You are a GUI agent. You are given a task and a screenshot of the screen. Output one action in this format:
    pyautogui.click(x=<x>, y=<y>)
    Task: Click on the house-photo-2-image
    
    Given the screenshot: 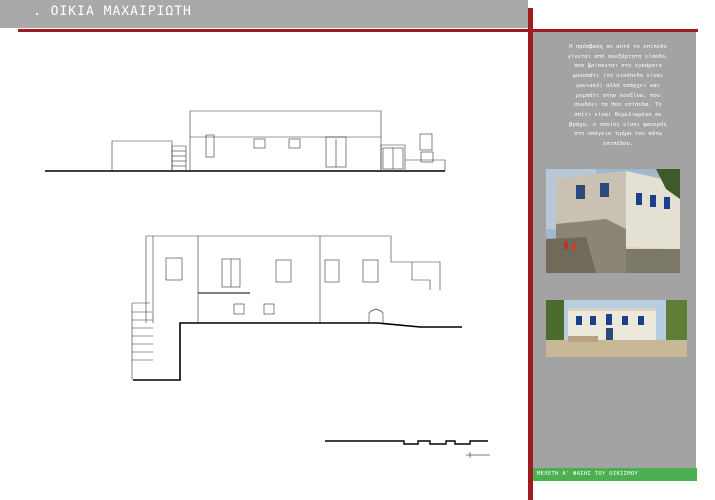 What is the action you would take?
    pyautogui.click(x=616, y=328)
    